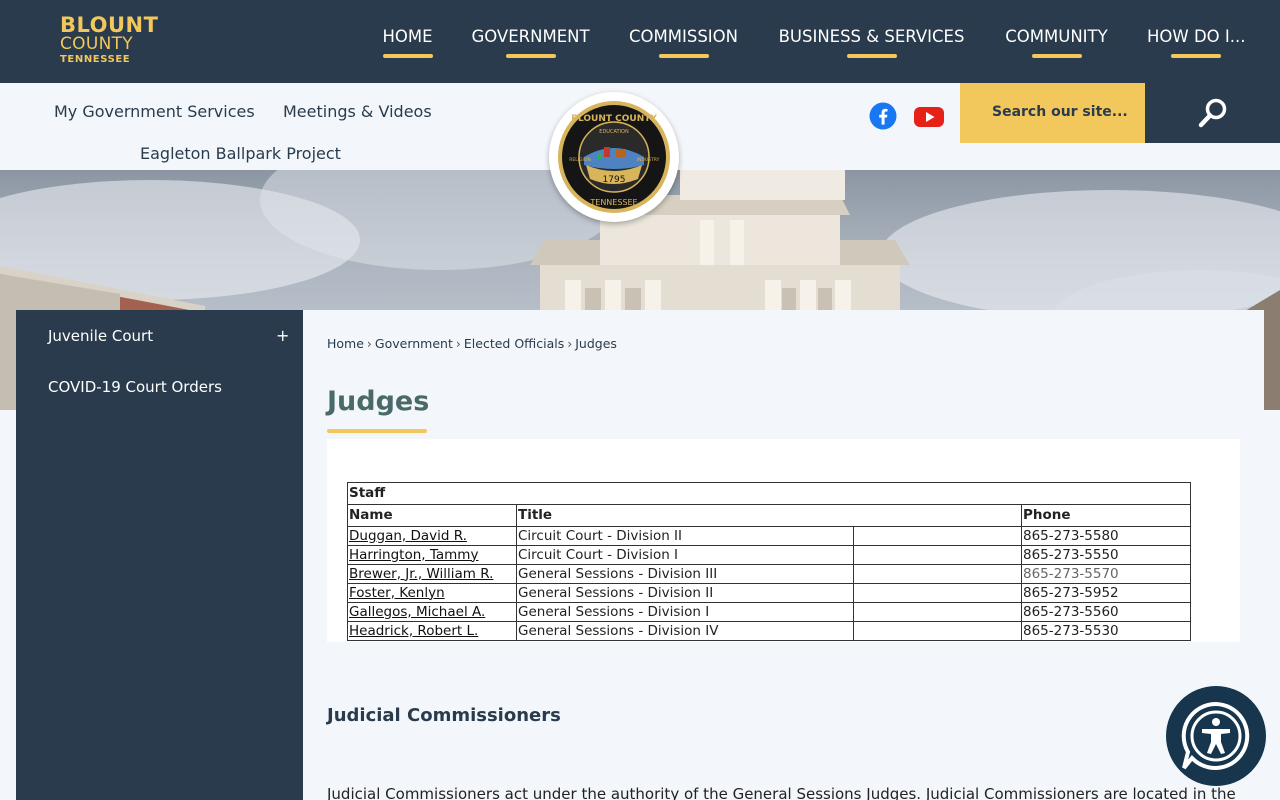 Image resolution: width=1280 pixels, height=800 pixels. Describe the element at coordinates (417, 612) in the screenshot. I see `judge-name-link: Gallegos, Michael A.` at that location.